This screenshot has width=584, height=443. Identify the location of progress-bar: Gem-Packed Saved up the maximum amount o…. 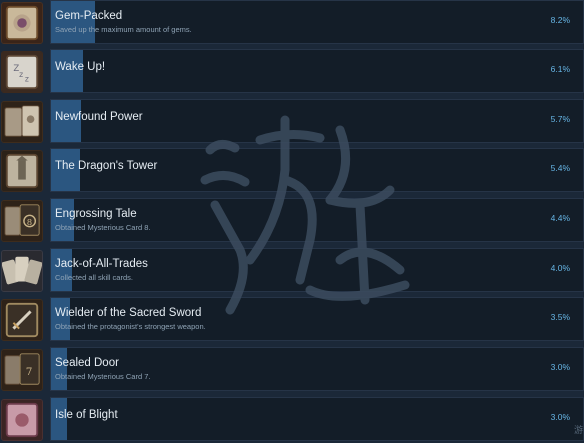
(317, 22).